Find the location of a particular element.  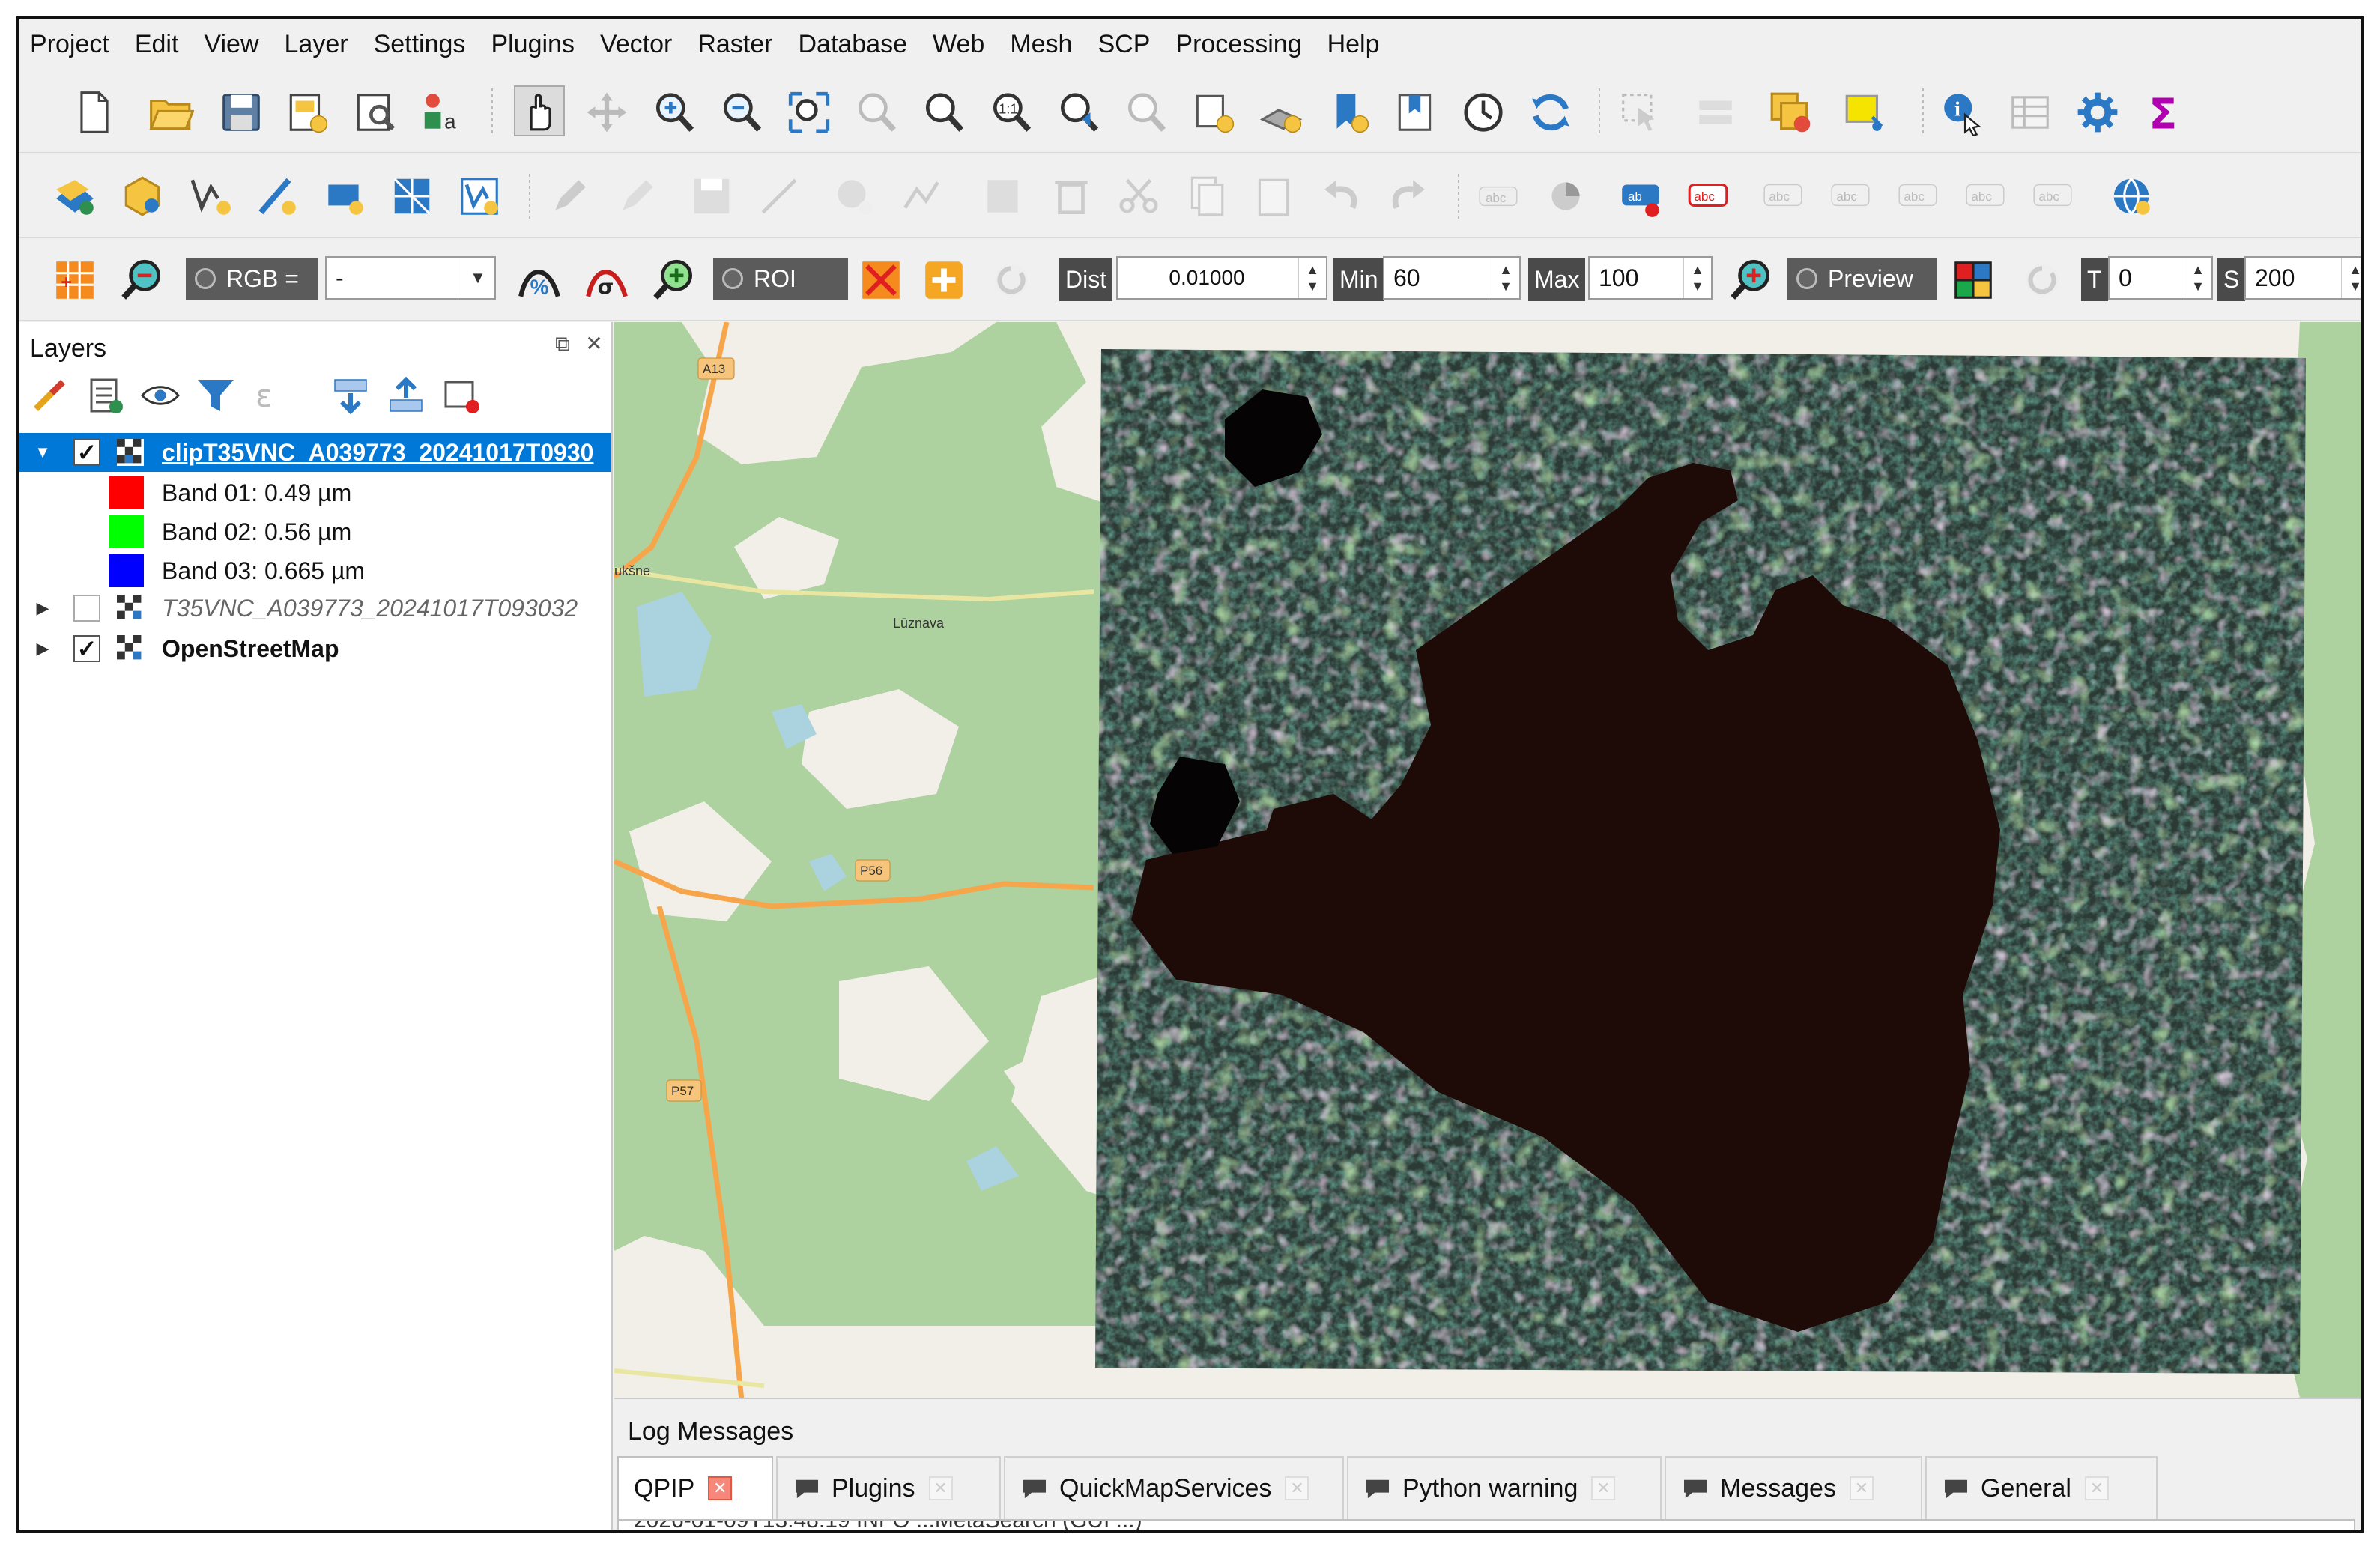

pin-label-icon: abc is located at coordinates (1708, 196).